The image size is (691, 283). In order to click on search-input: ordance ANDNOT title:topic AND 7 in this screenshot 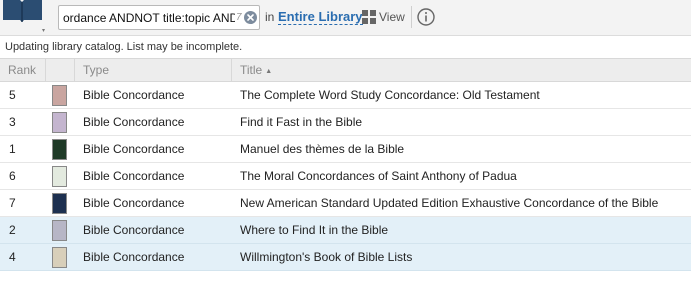, I will do `click(159, 17)`.